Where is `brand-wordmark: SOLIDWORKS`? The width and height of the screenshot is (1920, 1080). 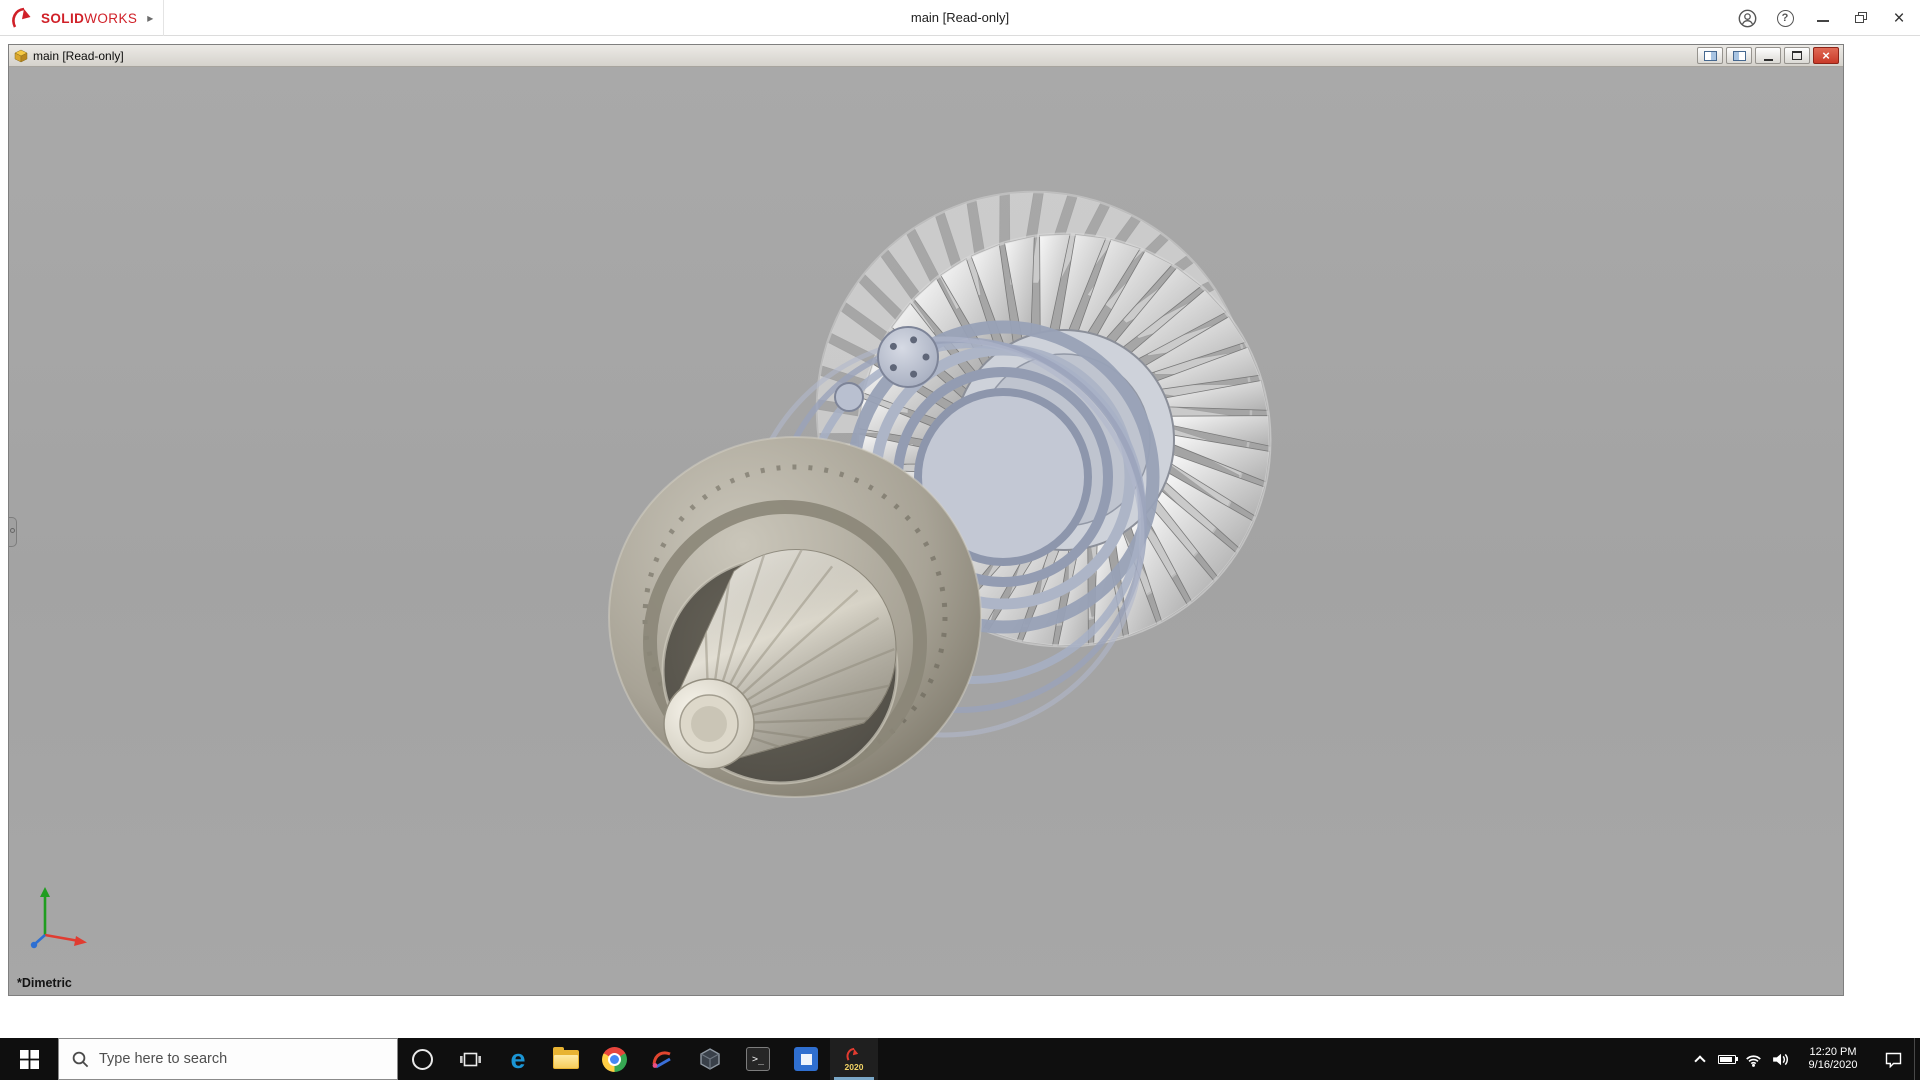
brand-wordmark: SOLIDWORKS is located at coordinates (89, 18).